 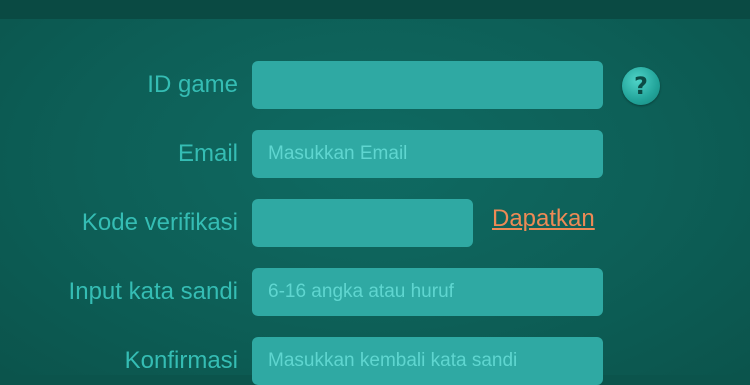 I want to click on game-id-label: ID game, so click(x=192, y=84).